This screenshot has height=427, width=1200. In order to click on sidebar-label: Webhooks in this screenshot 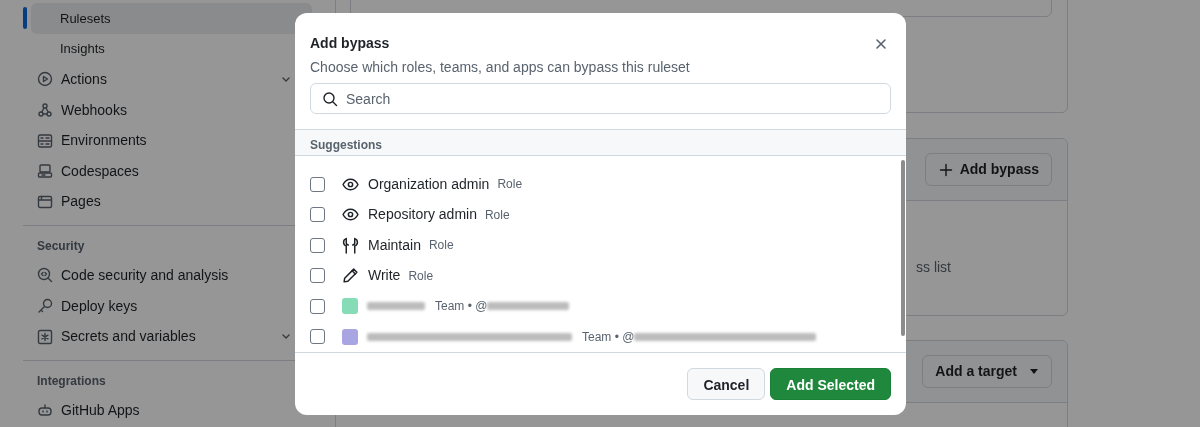, I will do `click(94, 110)`.